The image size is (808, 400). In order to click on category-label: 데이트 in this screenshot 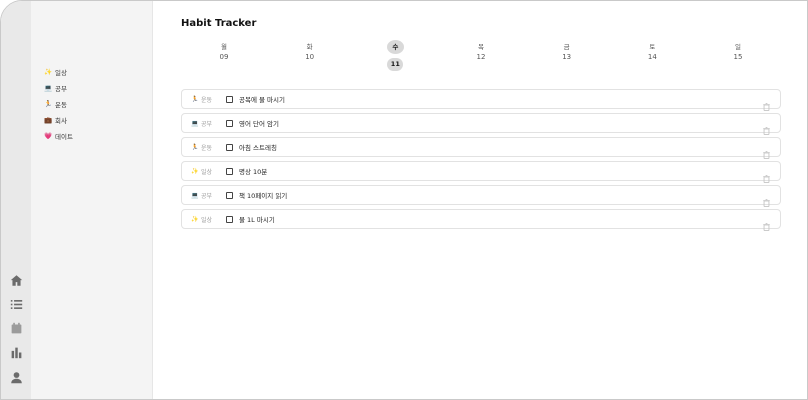, I will do `click(64, 137)`.